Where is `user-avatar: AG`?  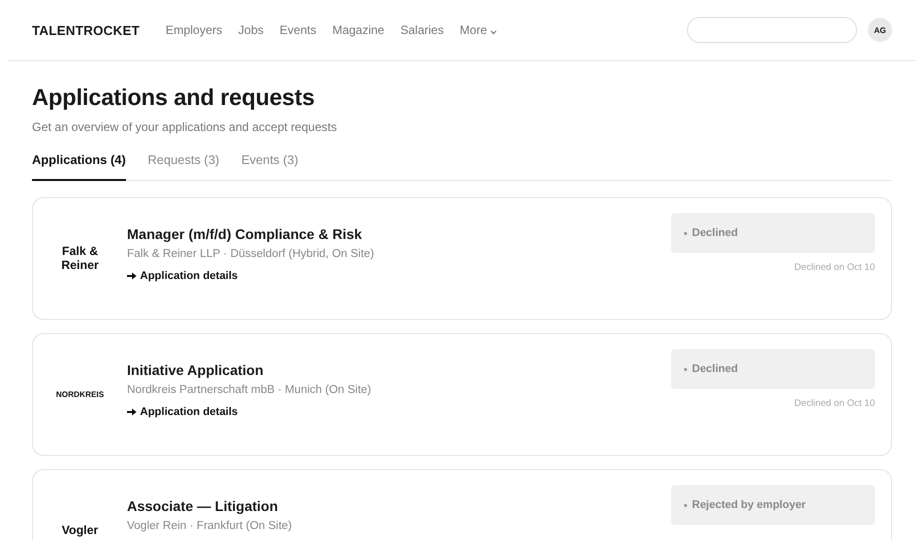 user-avatar: AG is located at coordinates (880, 30).